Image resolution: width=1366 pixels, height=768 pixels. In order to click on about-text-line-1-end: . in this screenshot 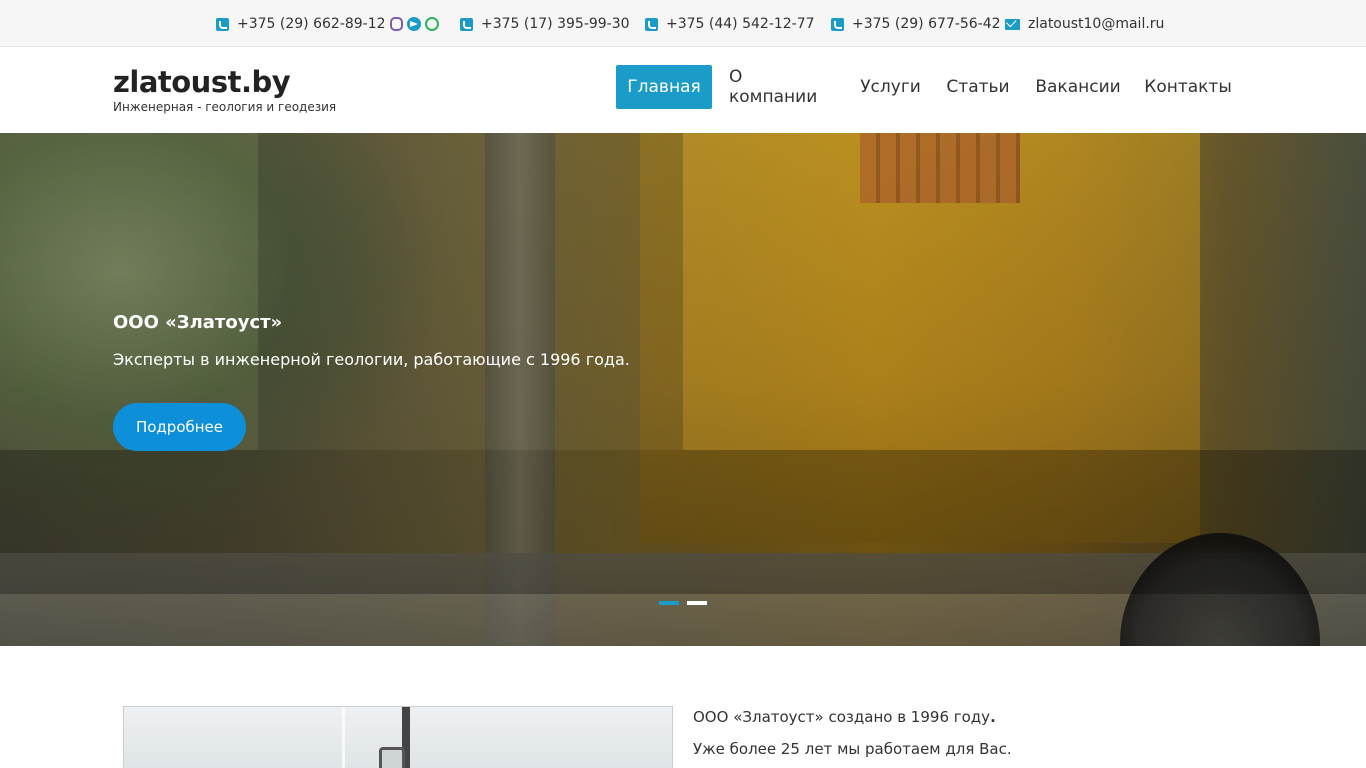, I will do `click(993, 717)`.